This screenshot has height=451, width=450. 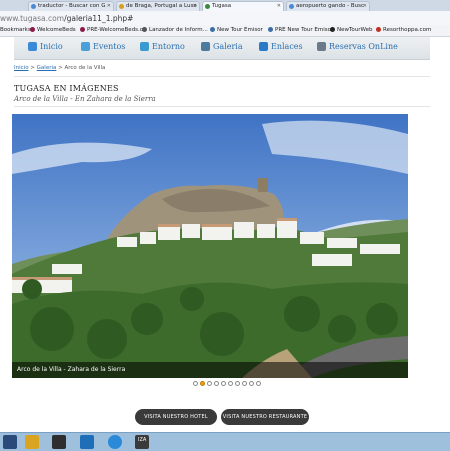 I want to click on bookmark-label: NewTourWeb, so click(x=355, y=30).